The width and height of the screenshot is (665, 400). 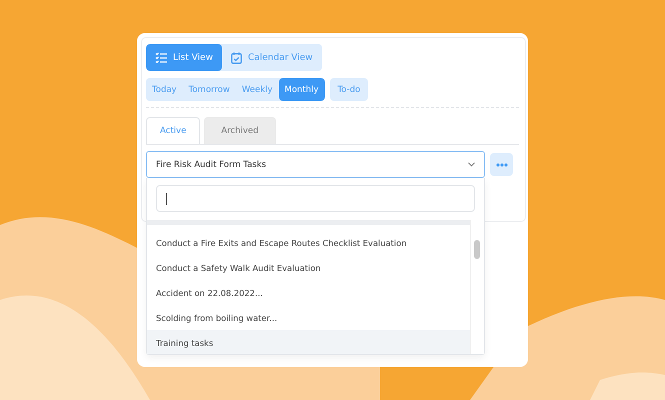 I want to click on scrollbar-thumb, so click(x=477, y=249).